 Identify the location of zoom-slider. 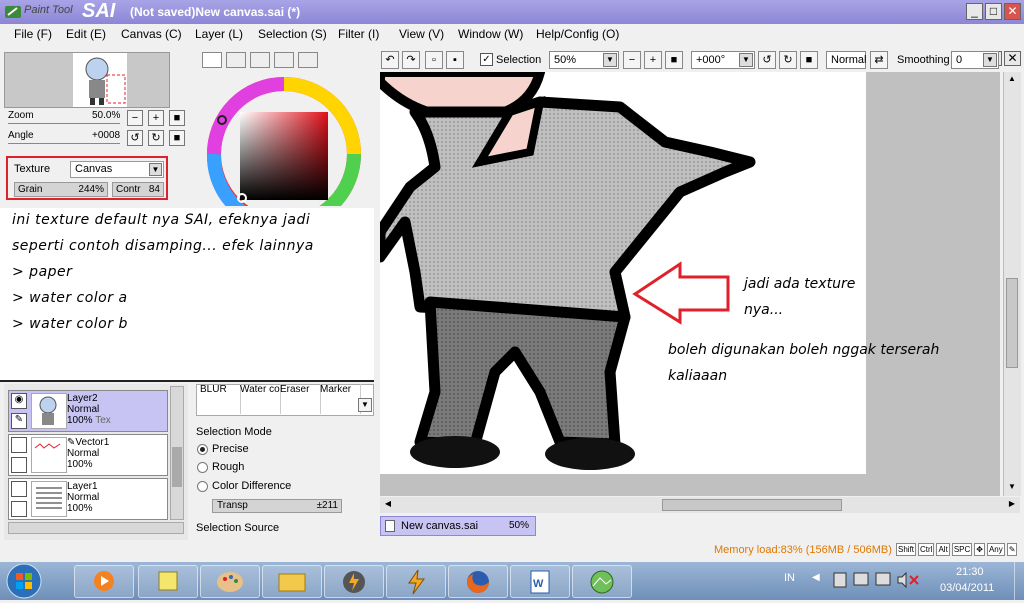
(64, 123).